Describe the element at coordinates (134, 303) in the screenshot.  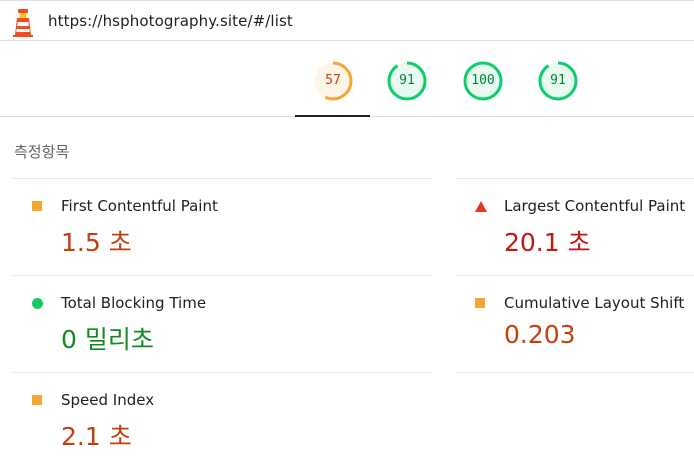
I see `metric-title: Total Blocking Time` at that location.